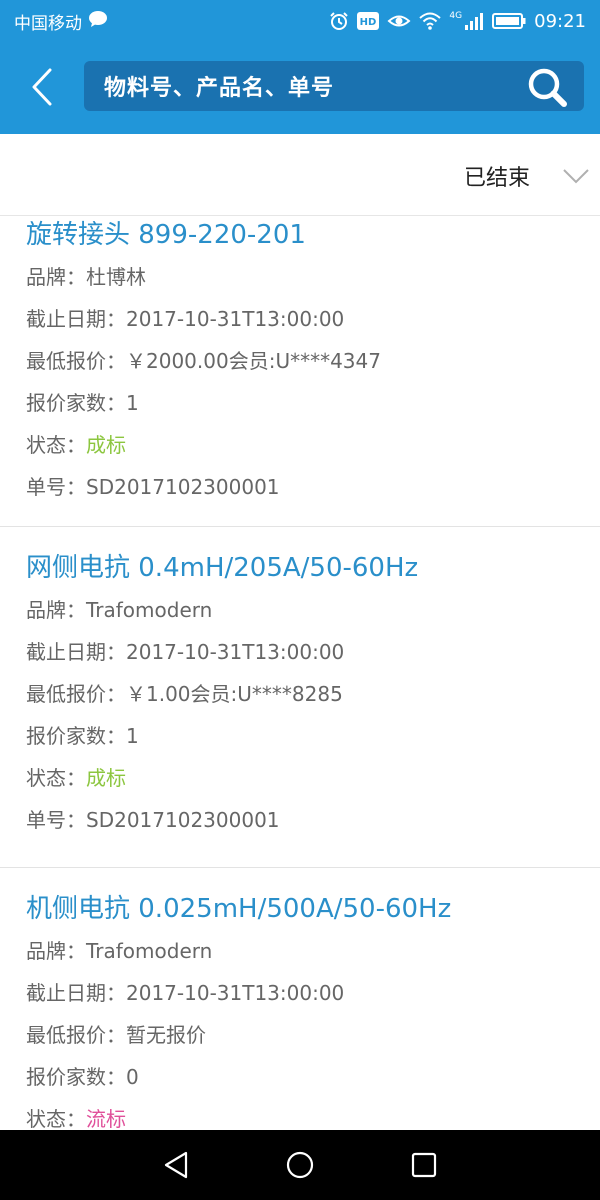 This screenshot has width=600, height=1200. What do you see at coordinates (219, 88) in the screenshot?
I see `search-placeholder: 物料号、产品名、单号` at bounding box center [219, 88].